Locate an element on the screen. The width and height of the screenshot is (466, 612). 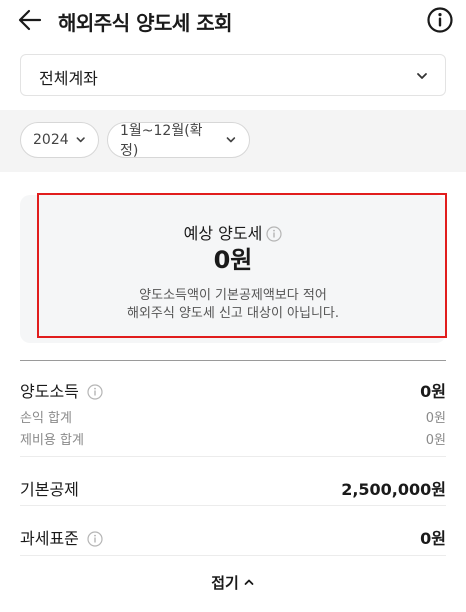
pnl-total-value: 0원 is located at coordinates (435, 418).